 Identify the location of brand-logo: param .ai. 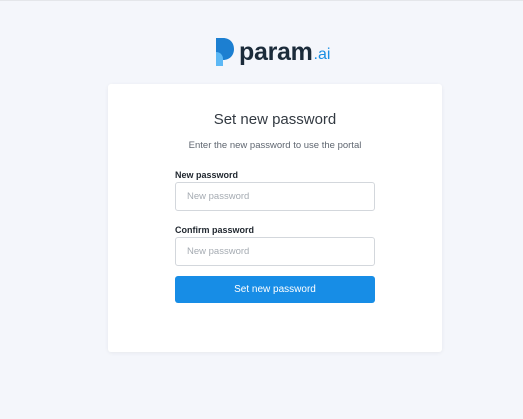
(275, 52).